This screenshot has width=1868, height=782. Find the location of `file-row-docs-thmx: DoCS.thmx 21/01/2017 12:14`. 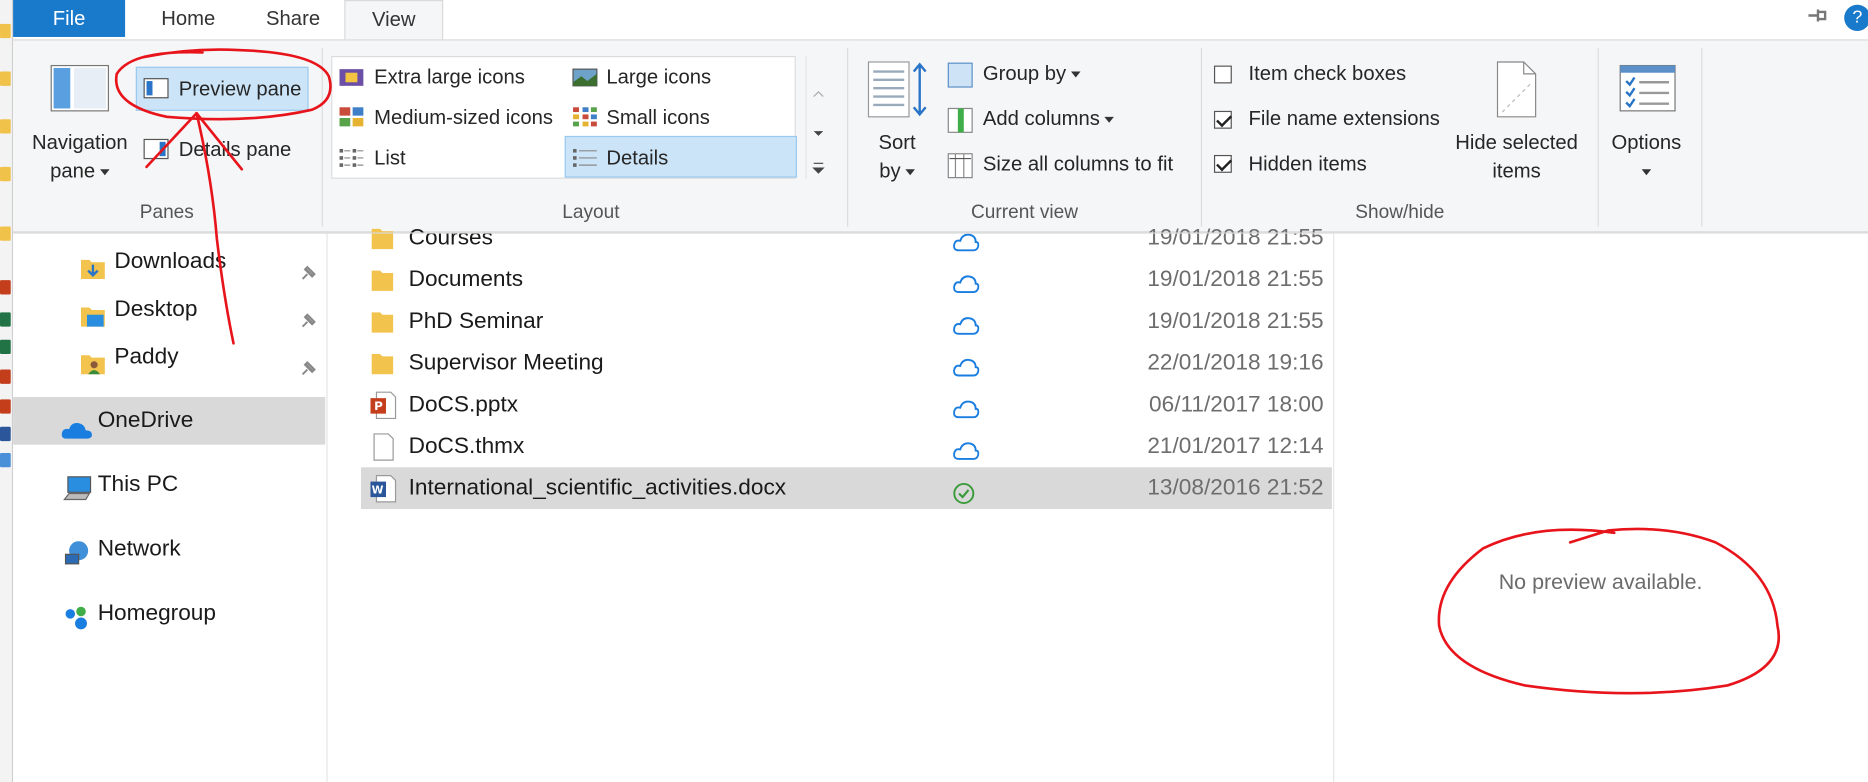

file-row-docs-thmx: DoCS.thmx 21/01/2017 12:14 is located at coordinates (846, 447).